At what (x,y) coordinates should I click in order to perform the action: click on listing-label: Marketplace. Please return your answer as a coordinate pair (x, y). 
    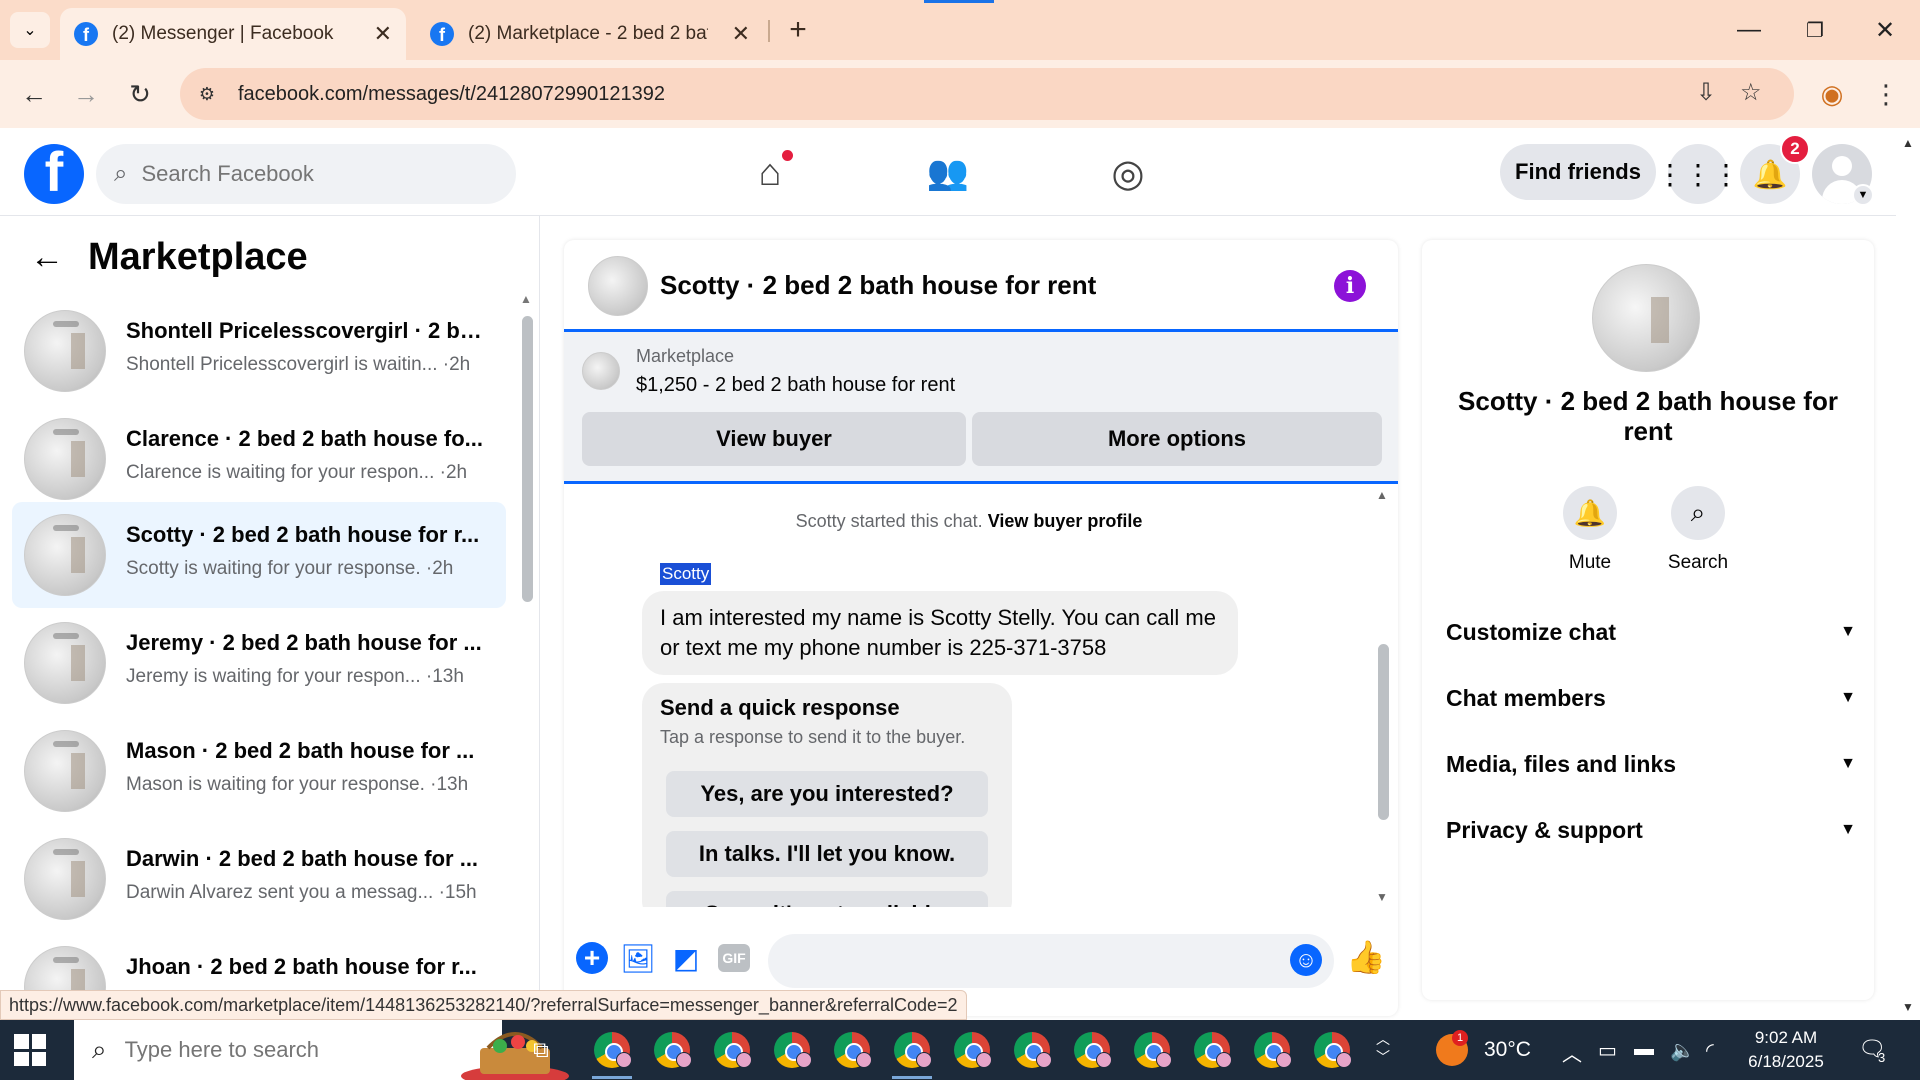
    Looking at the image, I should click on (685, 356).